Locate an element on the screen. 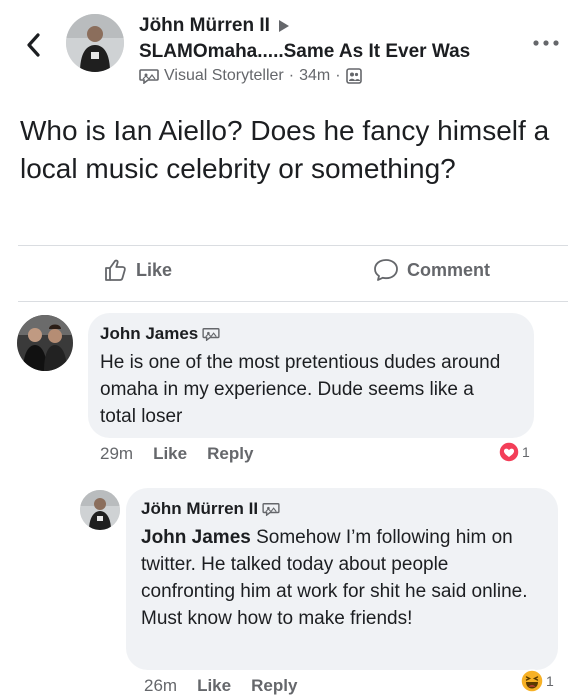 The image size is (584, 699). divider-bottom is located at coordinates (293, 301).